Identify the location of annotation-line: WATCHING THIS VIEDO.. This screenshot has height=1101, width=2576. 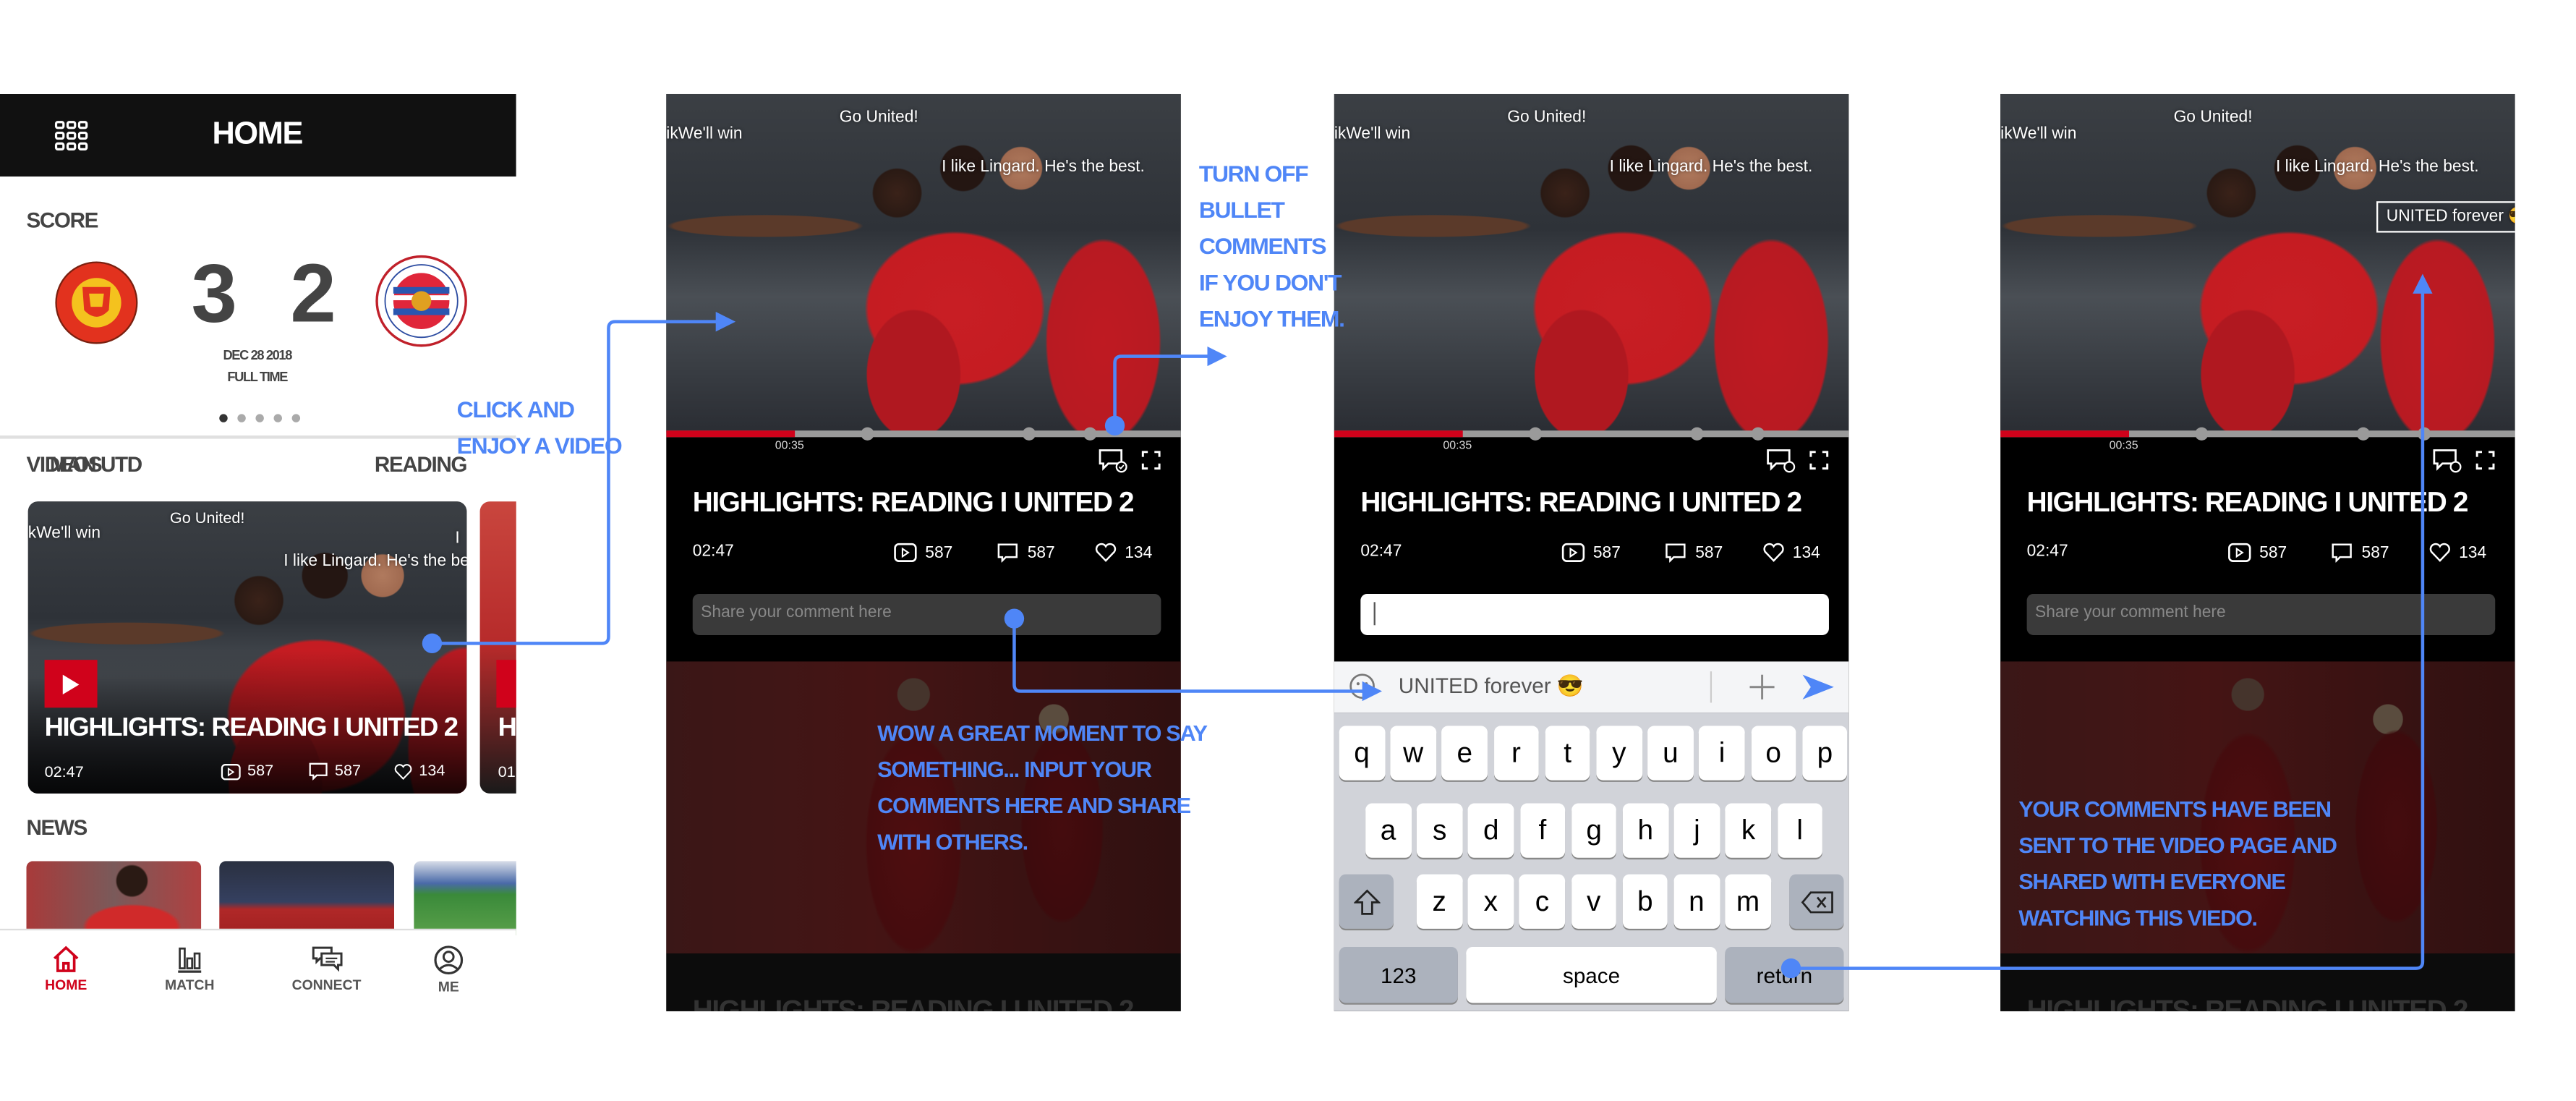
(2138, 918).